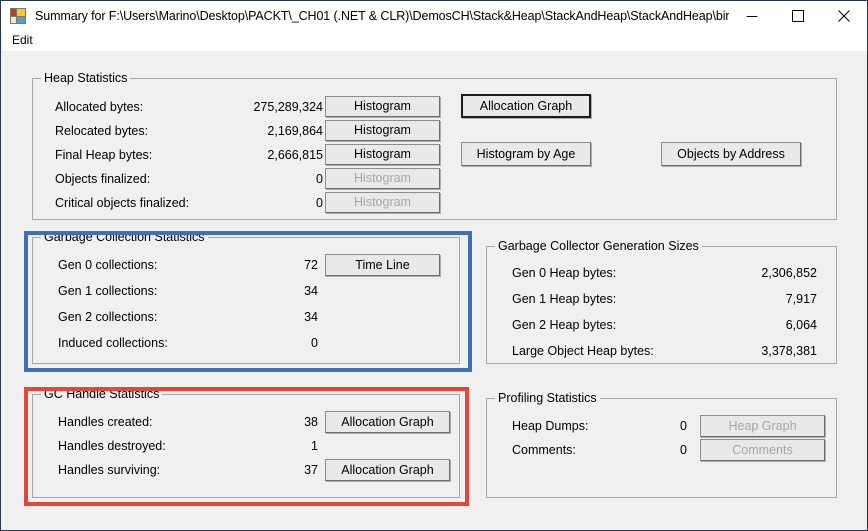 The height and width of the screenshot is (531, 868). What do you see at coordinates (382, 265) in the screenshot?
I see `time-line-button: Time Line` at bounding box center [382, 265].